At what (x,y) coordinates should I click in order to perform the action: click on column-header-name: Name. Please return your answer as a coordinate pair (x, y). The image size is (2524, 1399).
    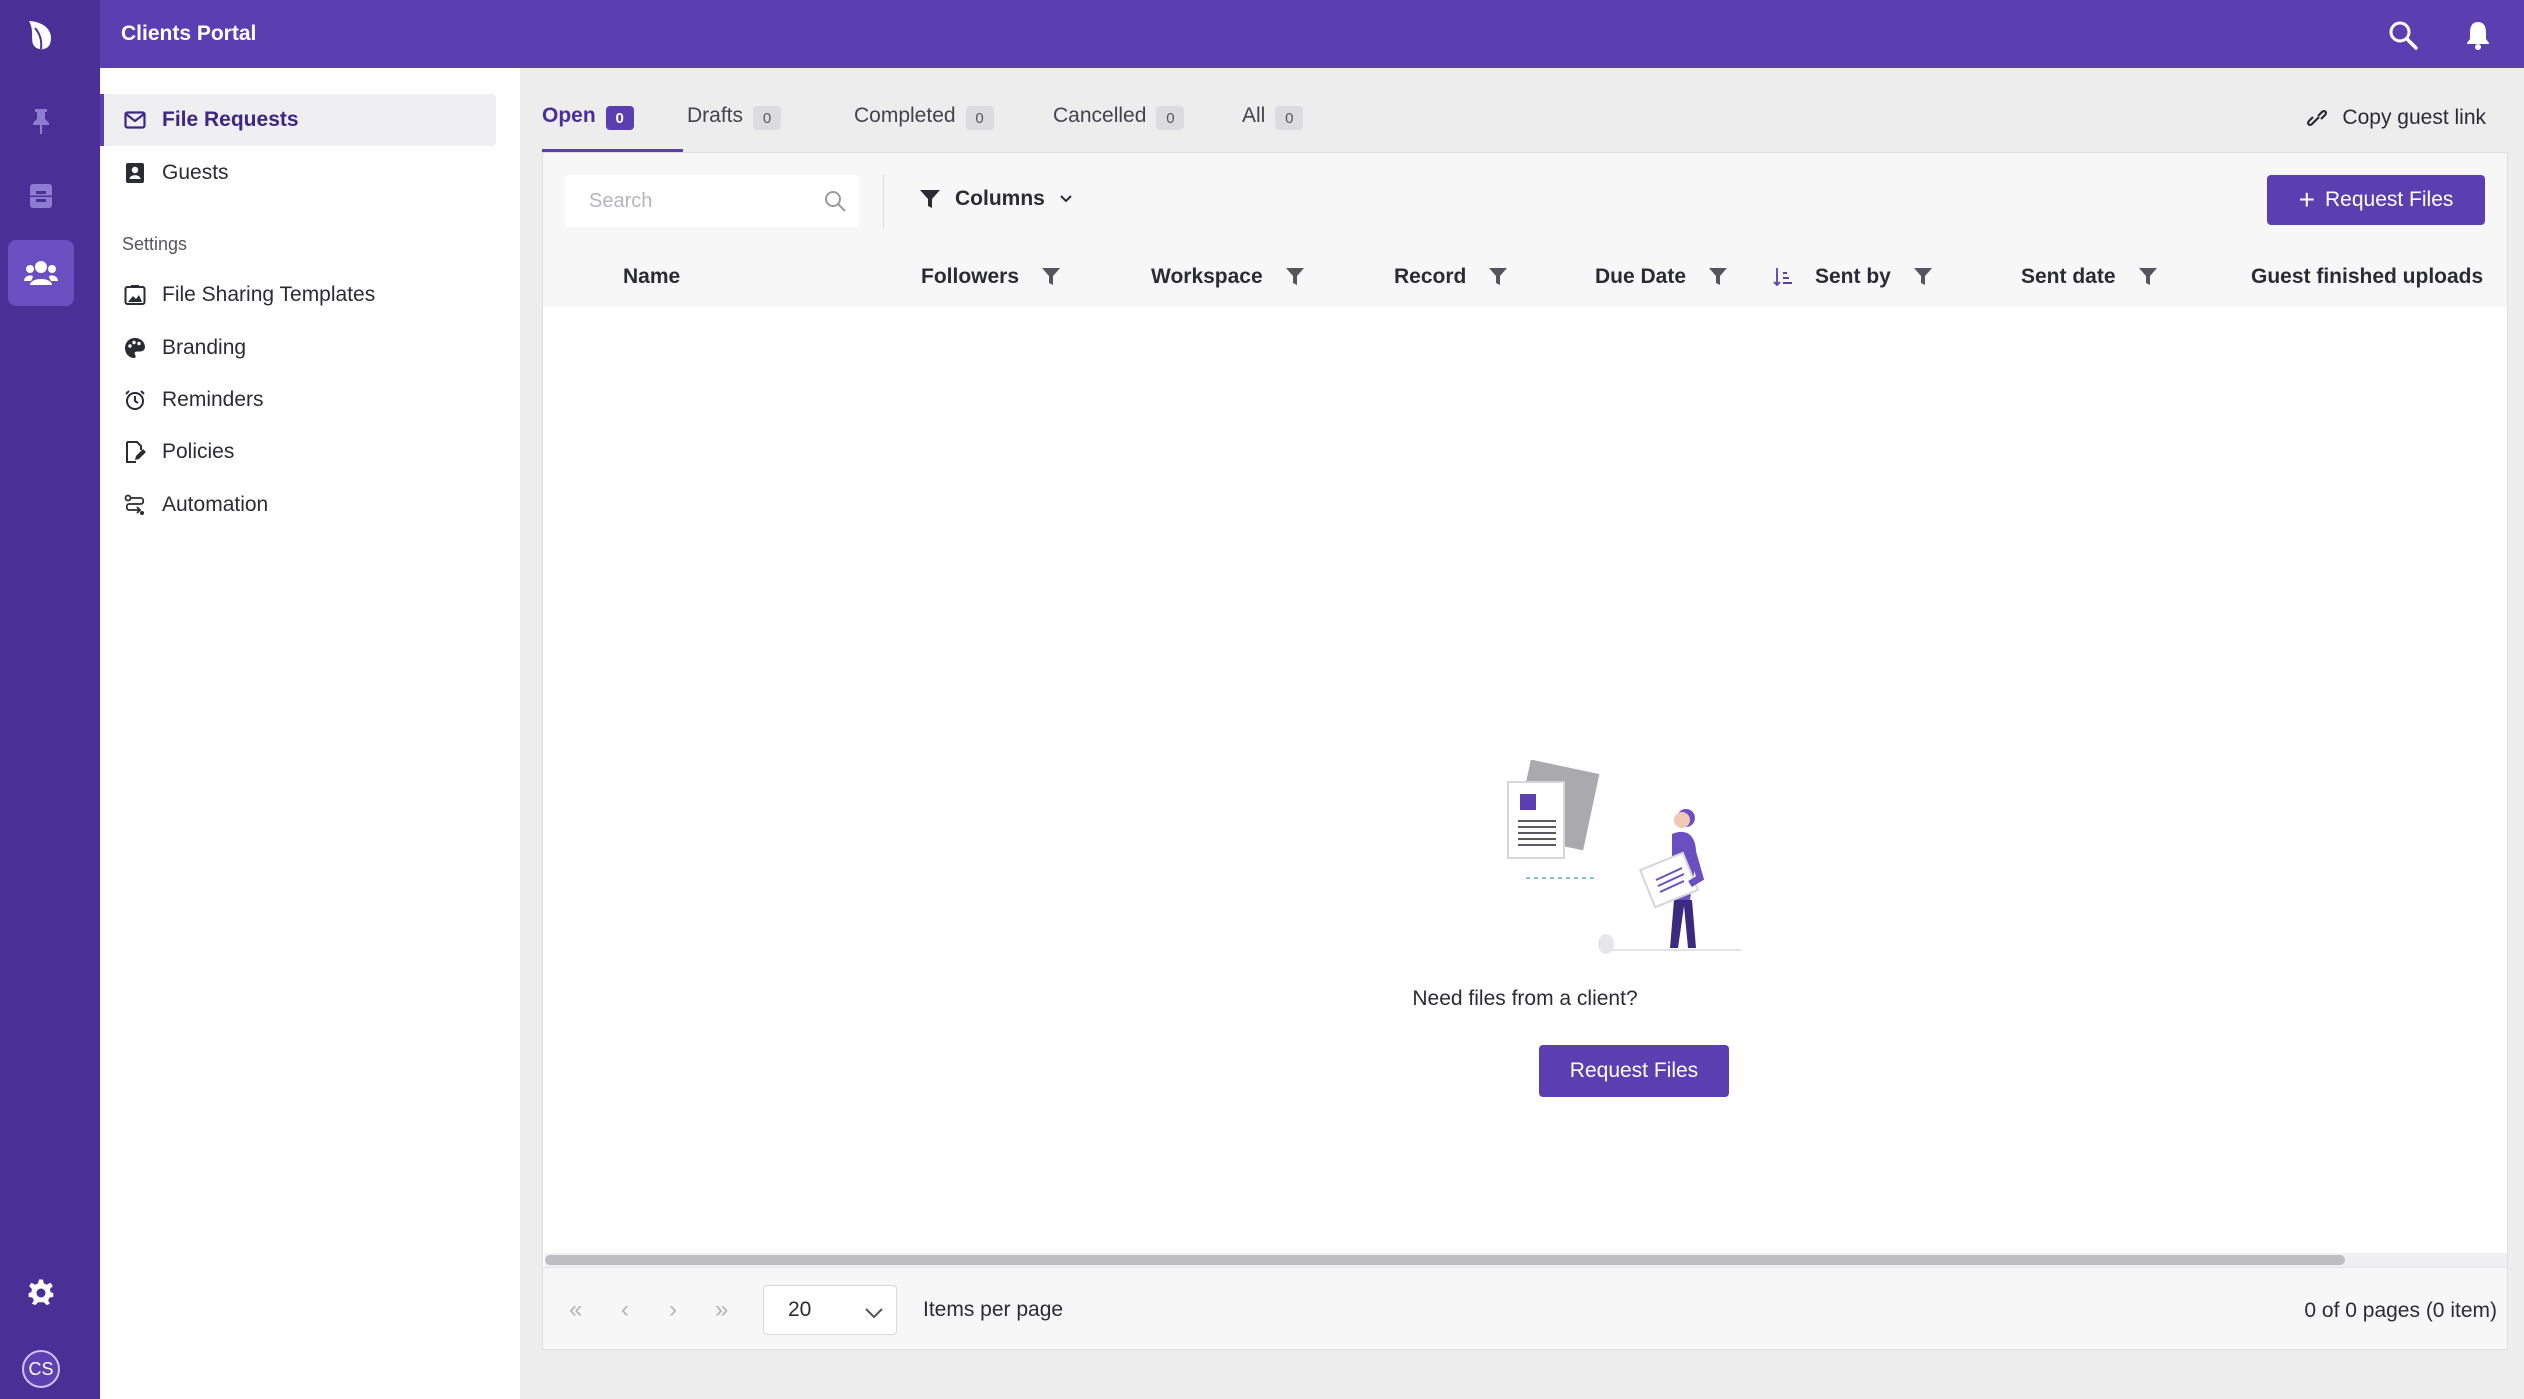
    Looking at the image, I should click on (651, 277).